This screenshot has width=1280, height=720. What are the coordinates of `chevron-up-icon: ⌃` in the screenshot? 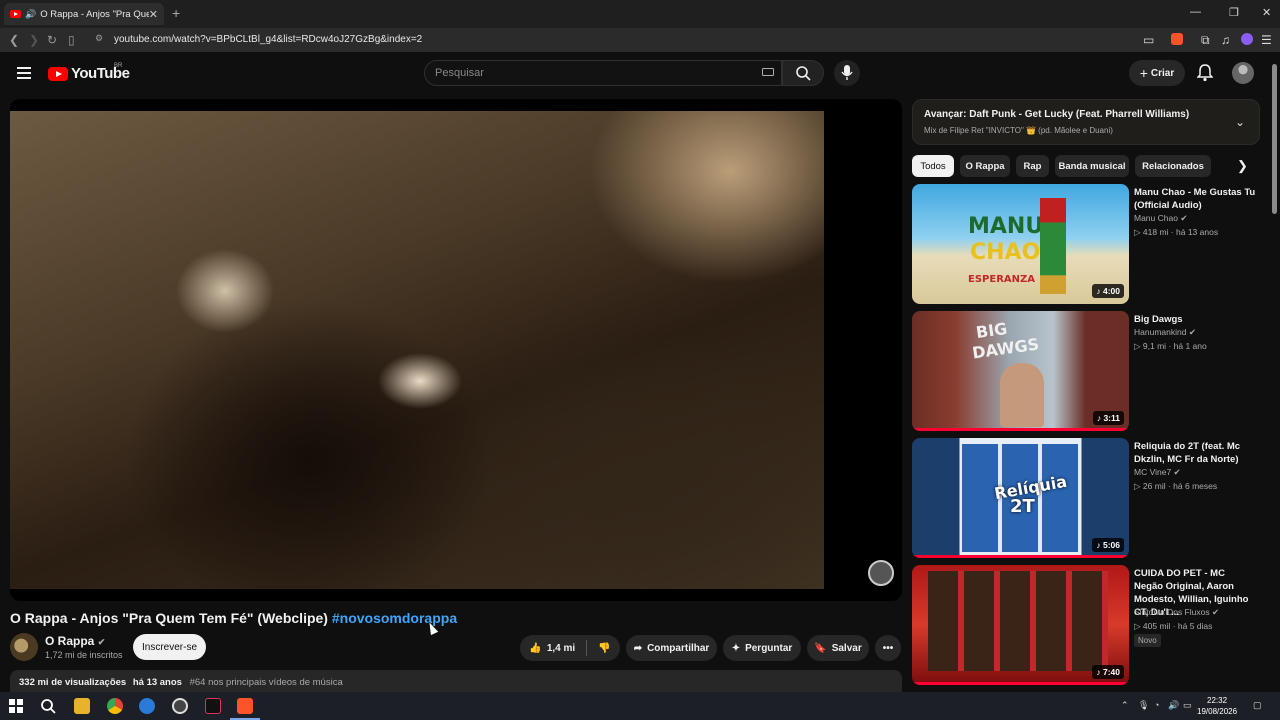 It's located at (1125, 705).